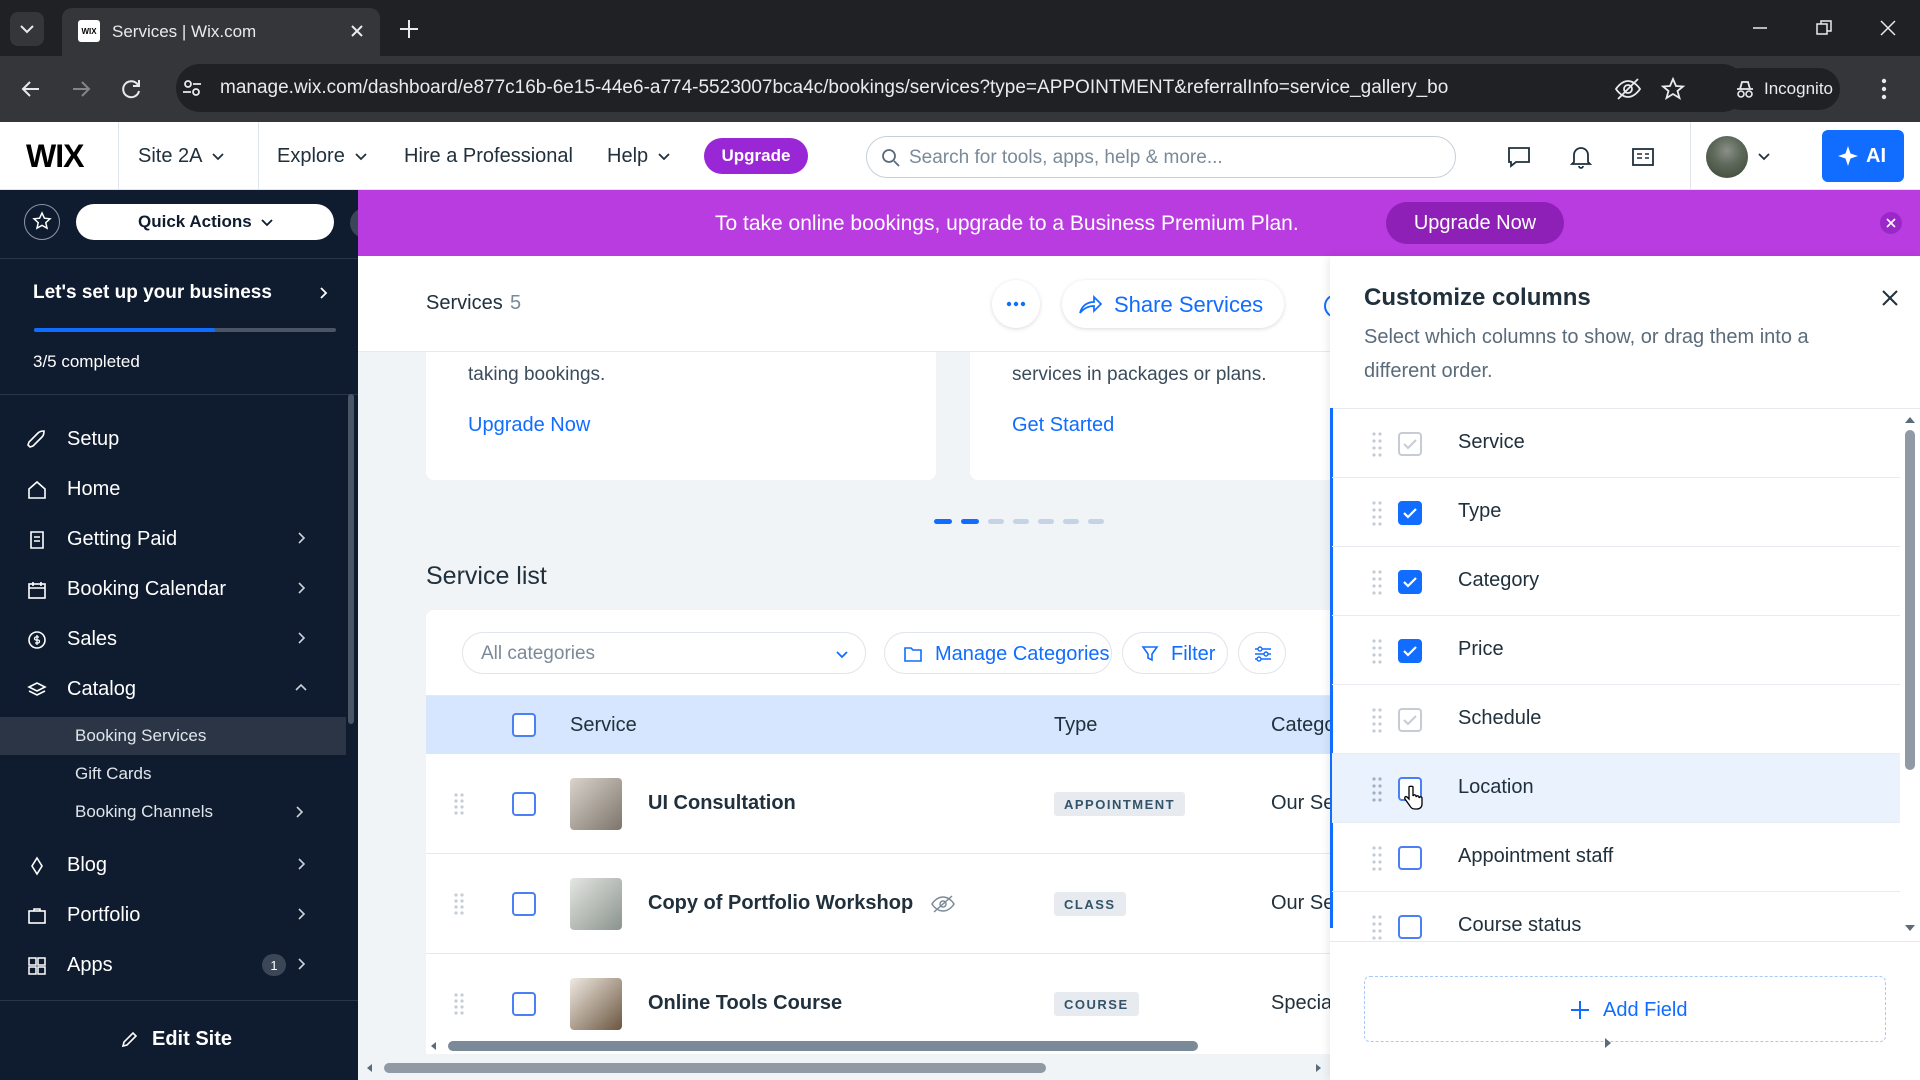 The height and width of the screenshot is (1080, 1920). Describe the element at coordinates (639, 156) in the screenshot. I see `help-menu: Help` at that location.